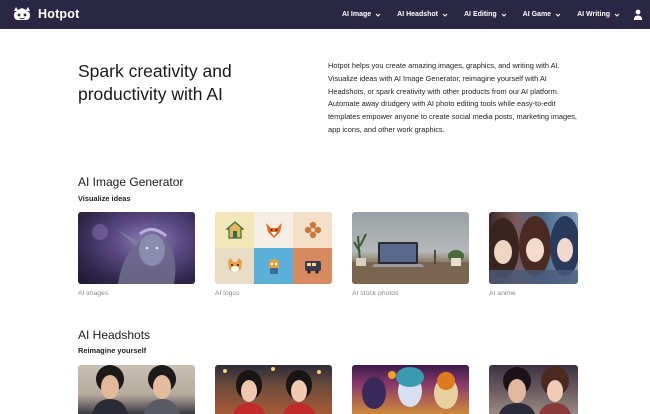 The height and width of the screenshot is (414, 650). Describe the element at coordinates (375, 293) in the screenshot. I see `card-label-ai-stock-photos: AI stock photos` at that location.